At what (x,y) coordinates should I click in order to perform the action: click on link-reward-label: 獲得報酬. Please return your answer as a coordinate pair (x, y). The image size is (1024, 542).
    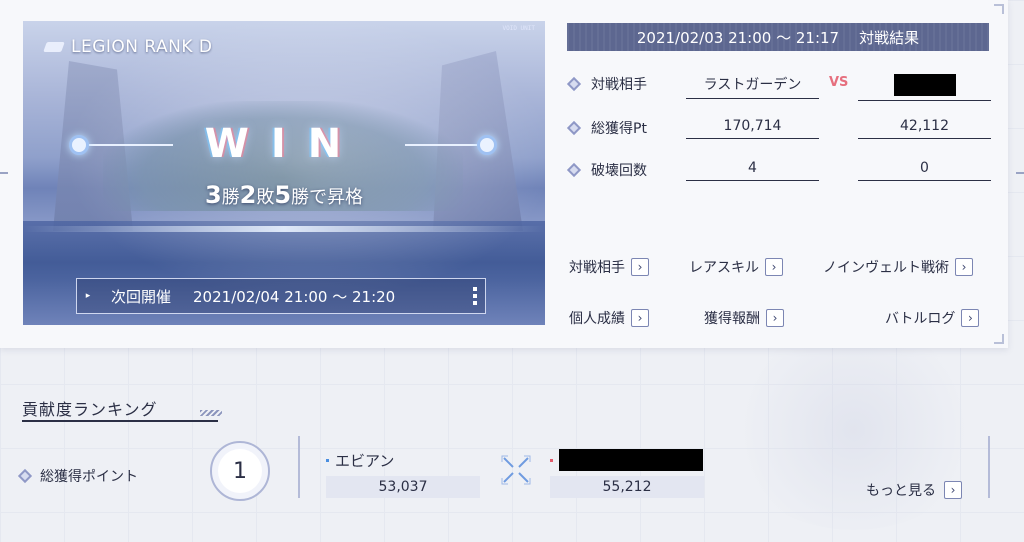
    Looking at the image, I should click on (732, 319).